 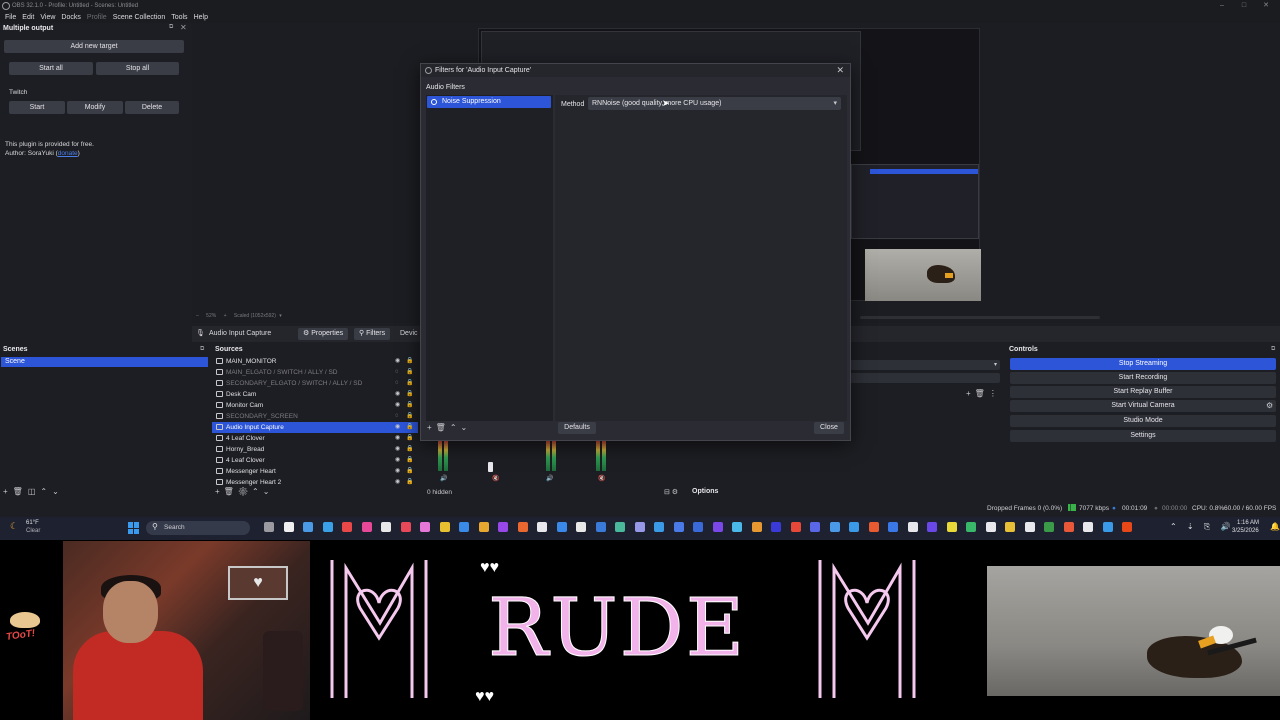 What do you see at coordinates (829, 428) in the screenshot?
I see `close-button: Close` at bounding box center [829, 428].